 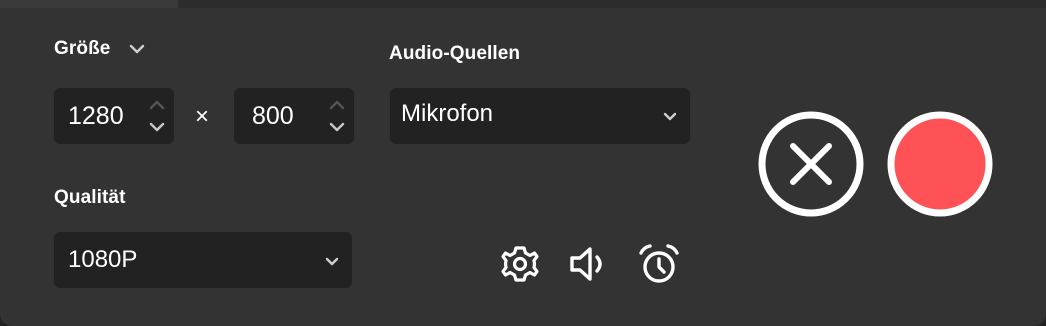 I want to click on size-label-text: Größe, so click(x=82, y=48).